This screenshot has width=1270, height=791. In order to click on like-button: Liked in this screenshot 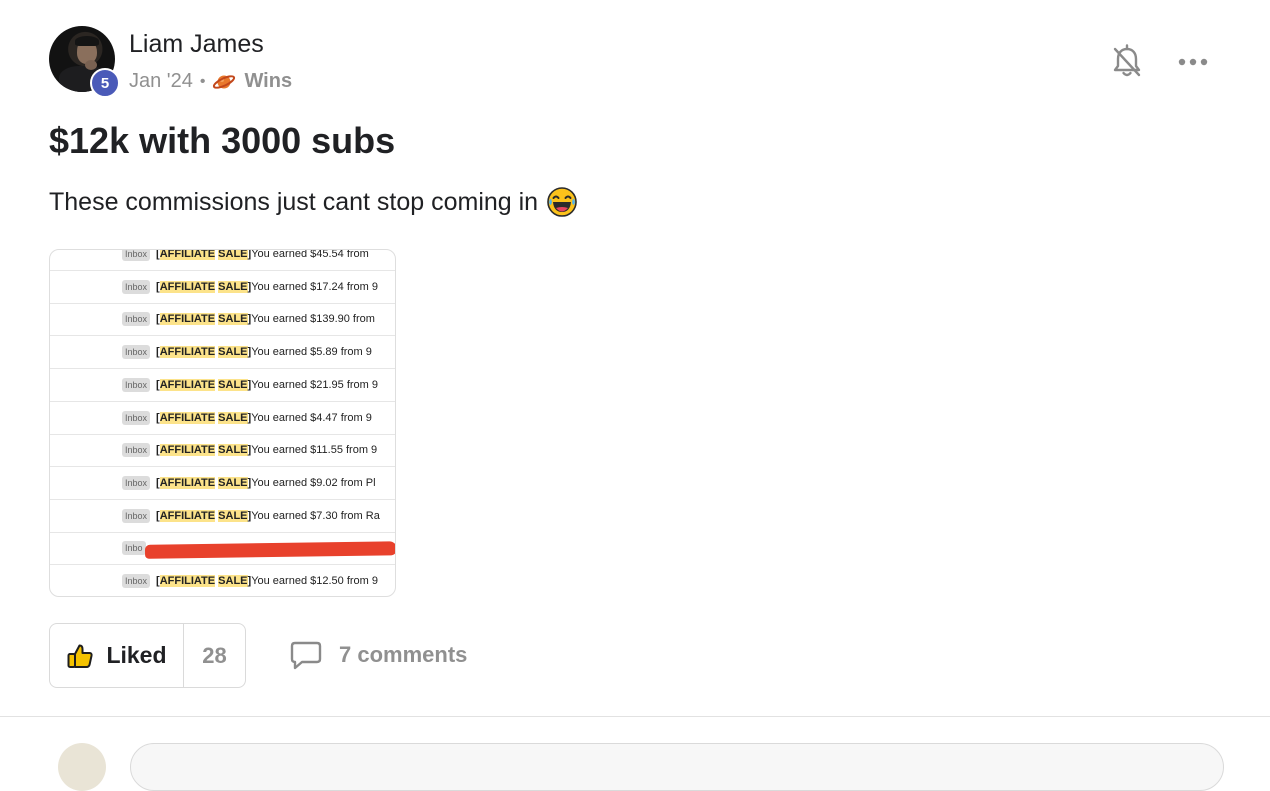, I will do `click(117, 655)`.